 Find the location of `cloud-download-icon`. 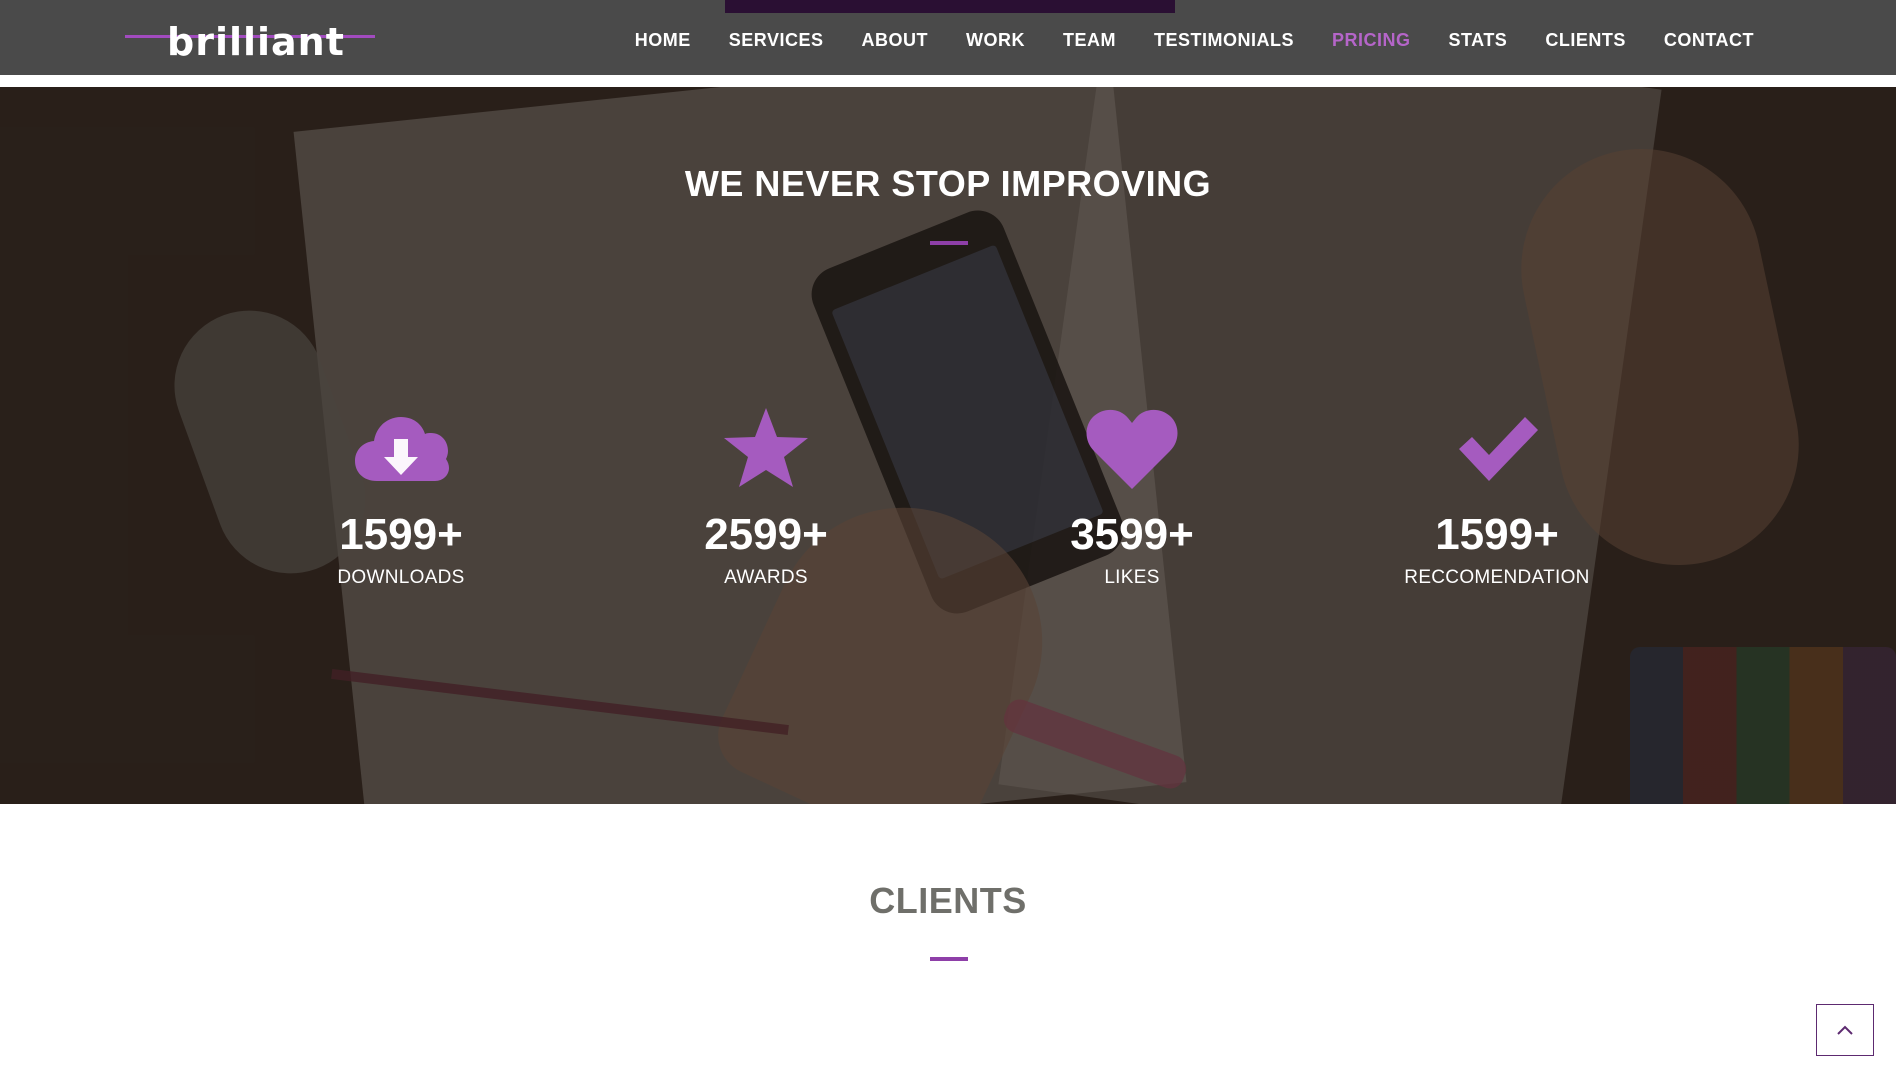

cloud-download-icon is located at coordinates (402, 449).